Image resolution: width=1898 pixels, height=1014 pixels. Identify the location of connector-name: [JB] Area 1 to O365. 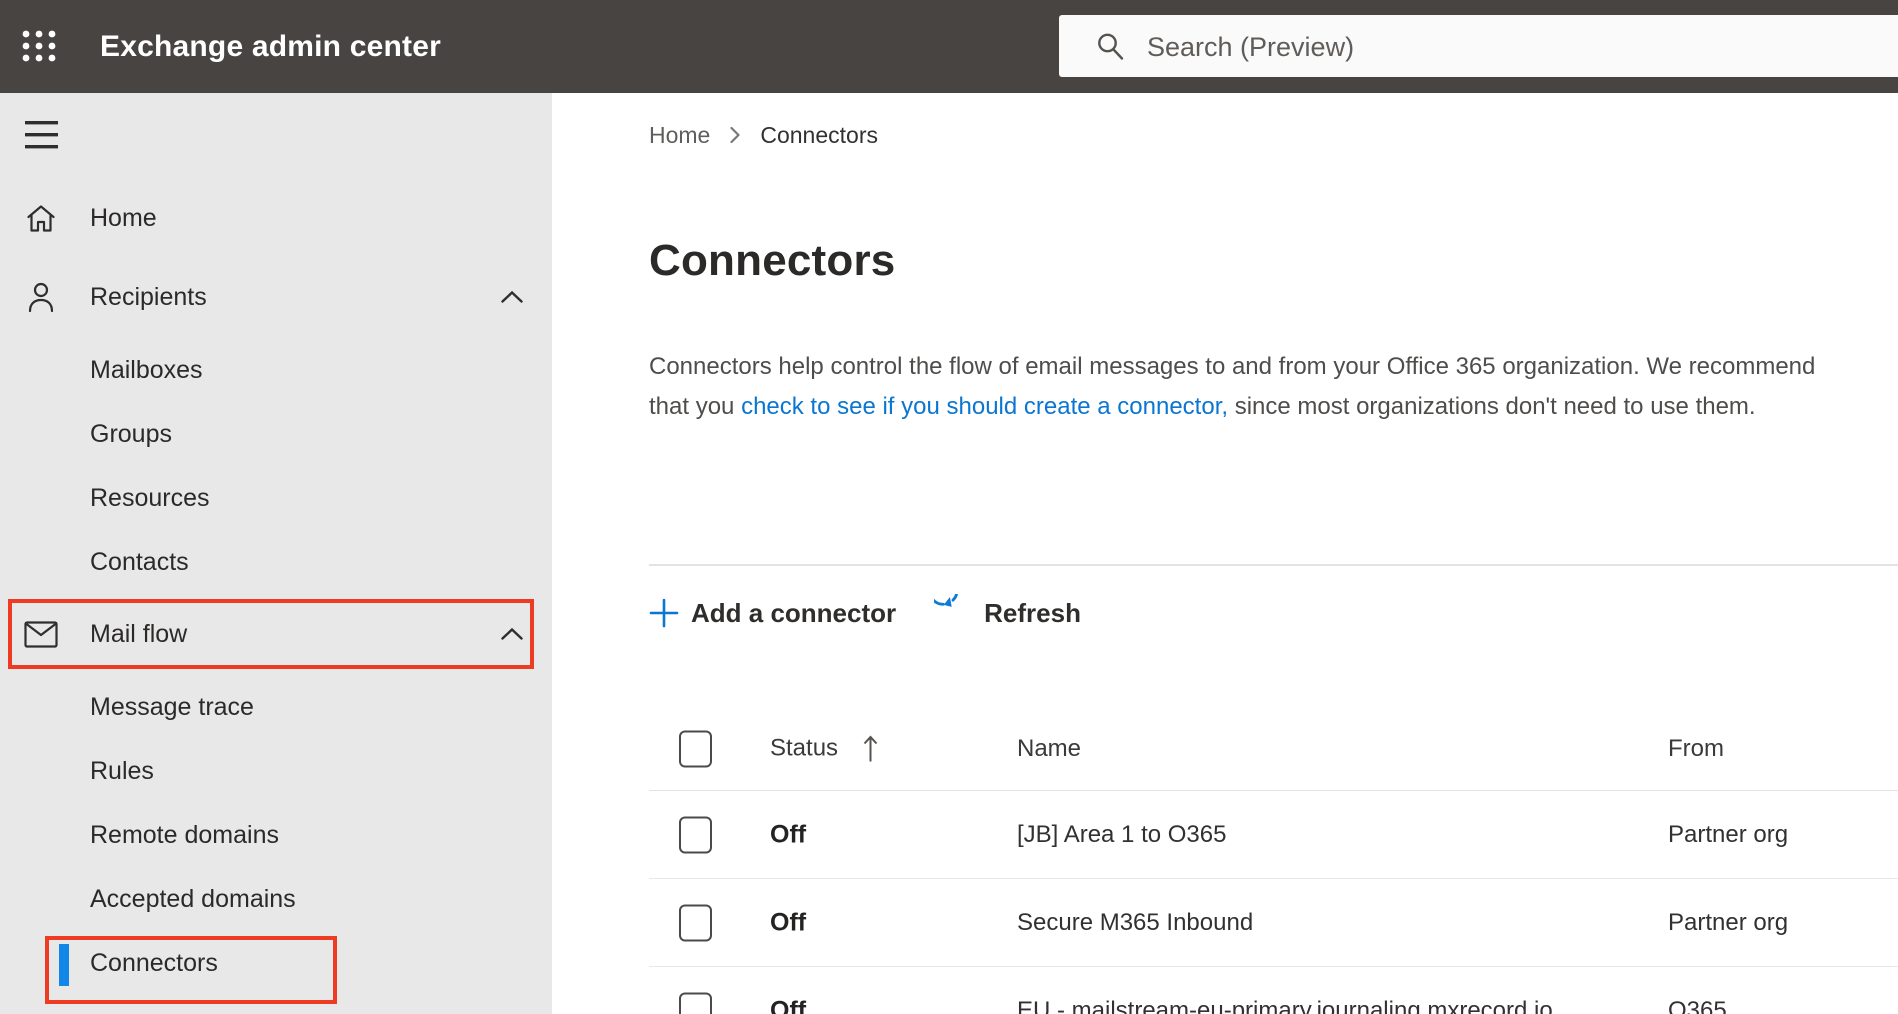
(1121, 835).